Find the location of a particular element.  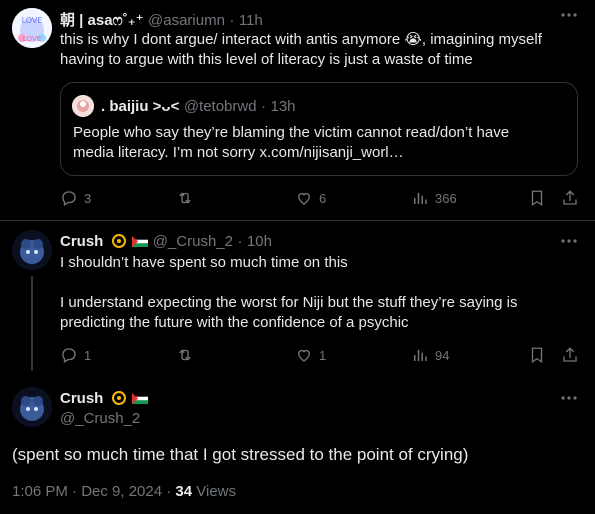

views-label: Views is located at coordinates (214, 491).